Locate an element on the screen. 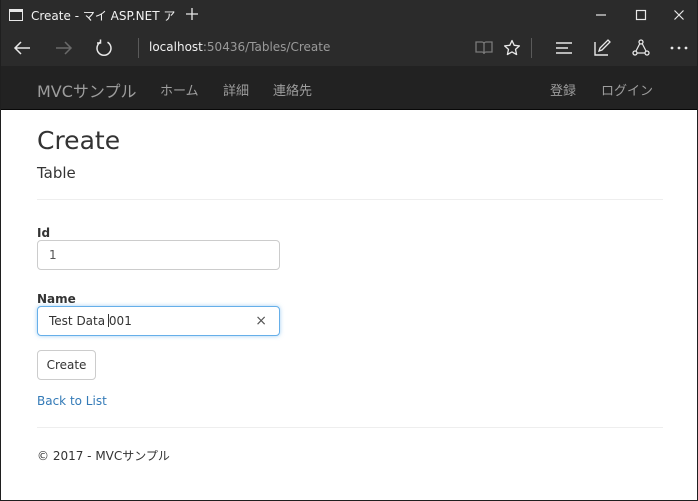 The image size is (698, 501). back-to-list-link: Back to List is located at coordinates (72, 401).